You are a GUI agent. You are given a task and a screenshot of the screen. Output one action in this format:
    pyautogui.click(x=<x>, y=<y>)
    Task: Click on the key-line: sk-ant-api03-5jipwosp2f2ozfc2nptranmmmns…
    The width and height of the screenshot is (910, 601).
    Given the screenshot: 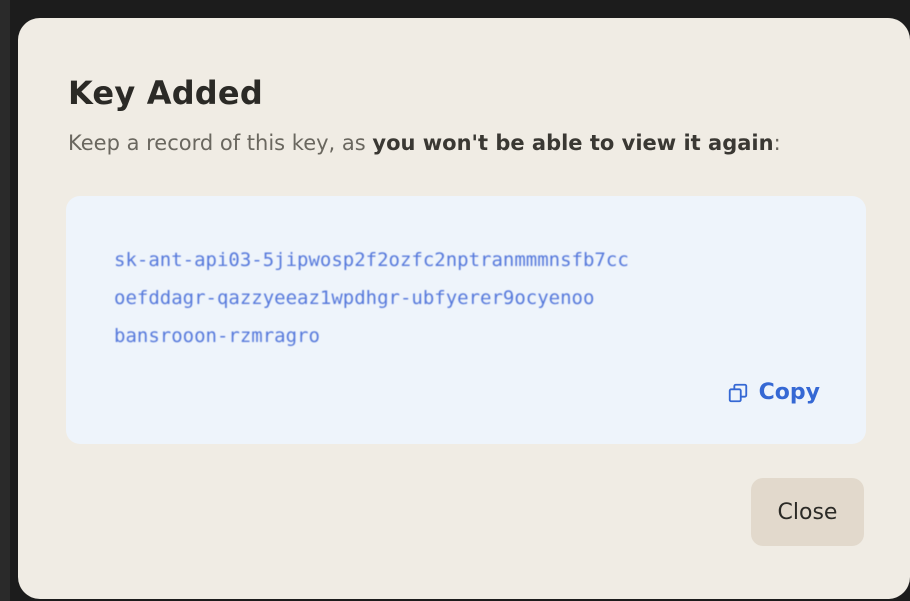 What is the action you would take?
    pyautogui.click(x=474, y=253)
    